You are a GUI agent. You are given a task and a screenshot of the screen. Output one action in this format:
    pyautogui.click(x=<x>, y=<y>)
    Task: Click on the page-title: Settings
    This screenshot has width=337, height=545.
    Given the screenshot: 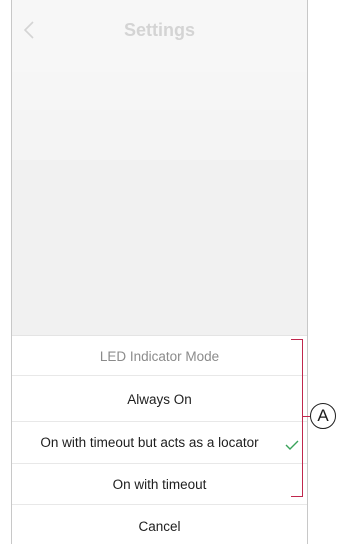 What is the action you would take?
    pyautogui.click(x=159, y=30)
    